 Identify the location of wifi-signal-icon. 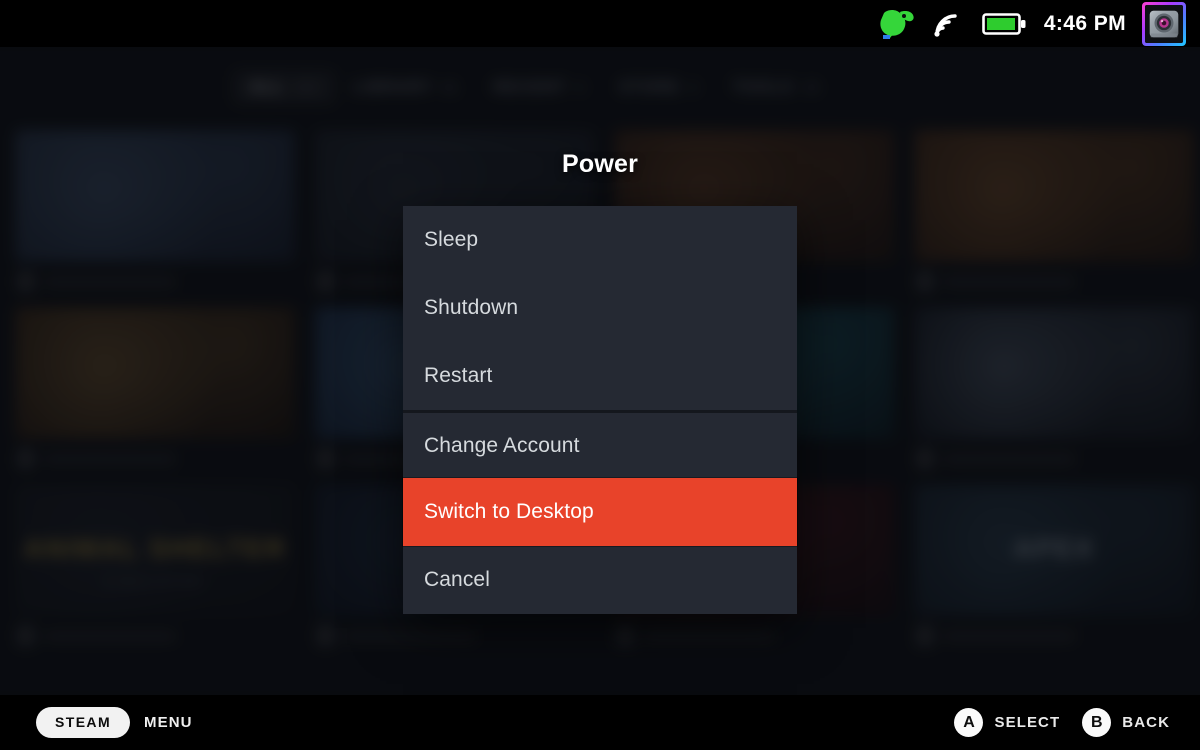
(947, 24).